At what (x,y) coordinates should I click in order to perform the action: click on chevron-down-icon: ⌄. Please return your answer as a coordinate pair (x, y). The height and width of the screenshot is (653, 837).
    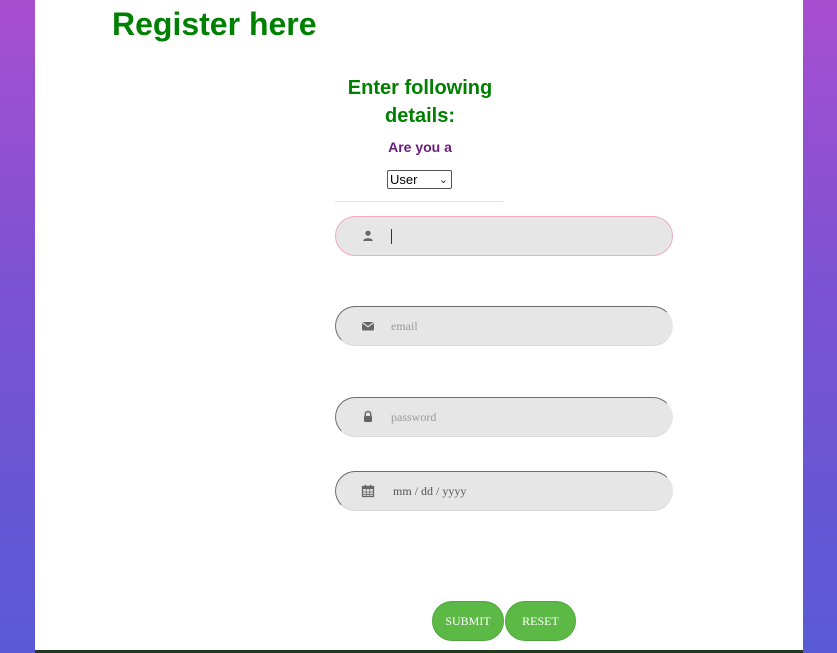
    Looking at the image, I should click on (443, 180).